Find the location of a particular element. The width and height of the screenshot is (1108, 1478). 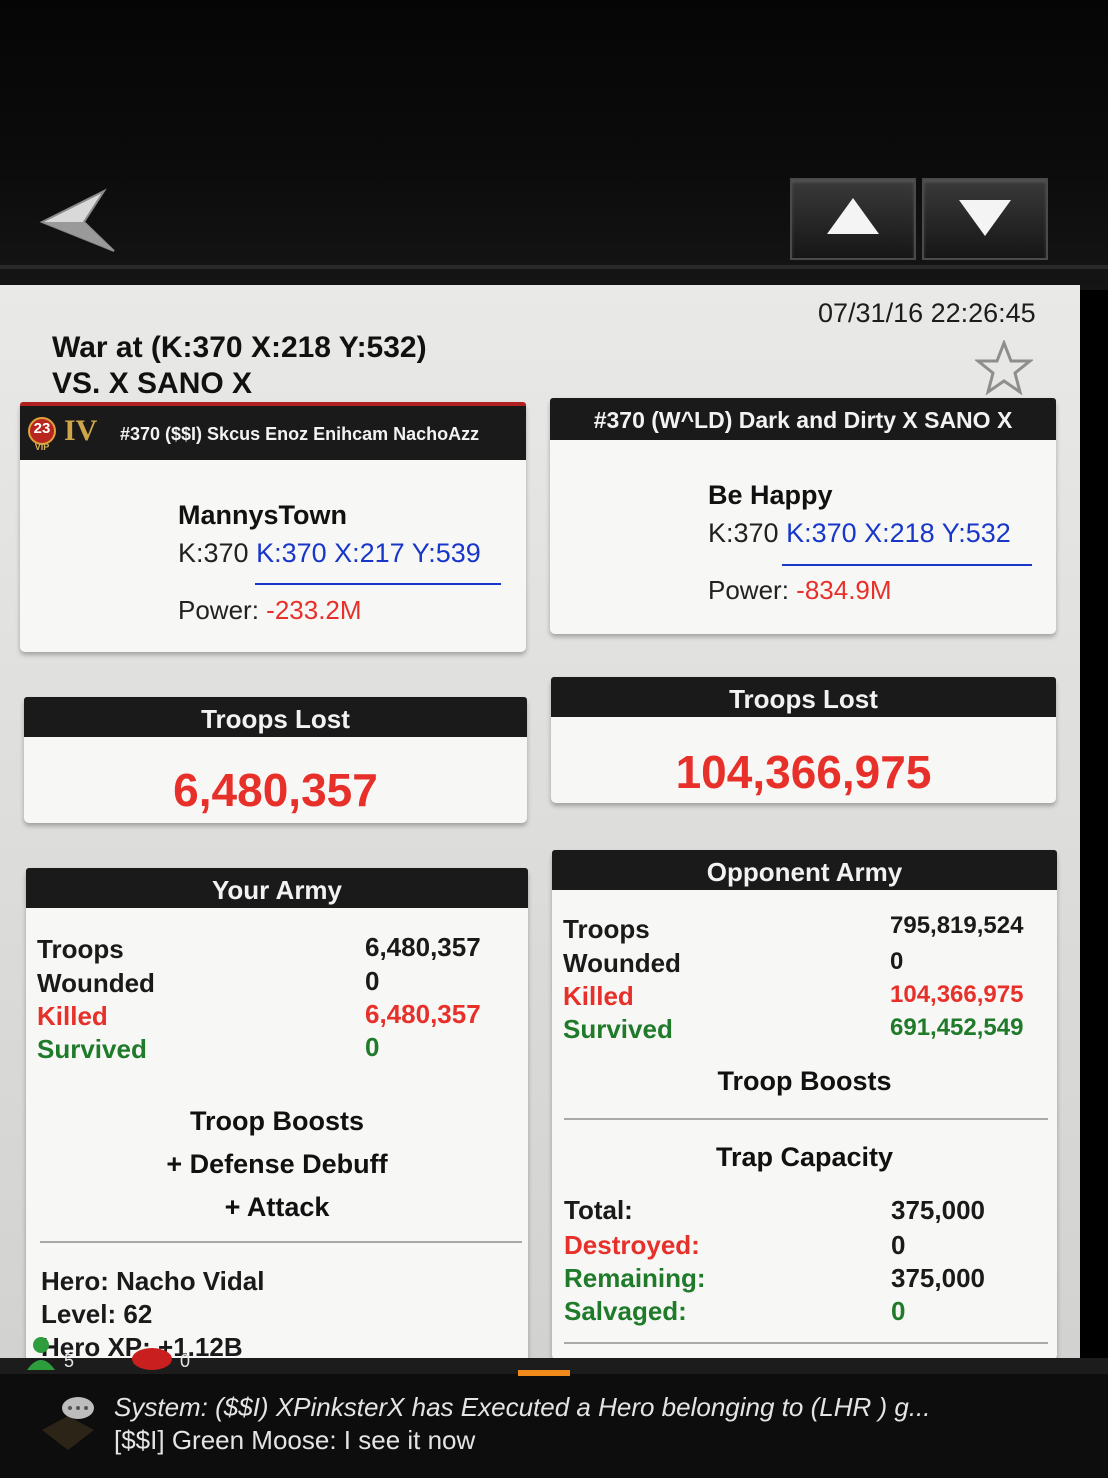

opponent-name: #370 (W^LD) Dark and Dirty X SANO X is located at coordinates (803, 420).